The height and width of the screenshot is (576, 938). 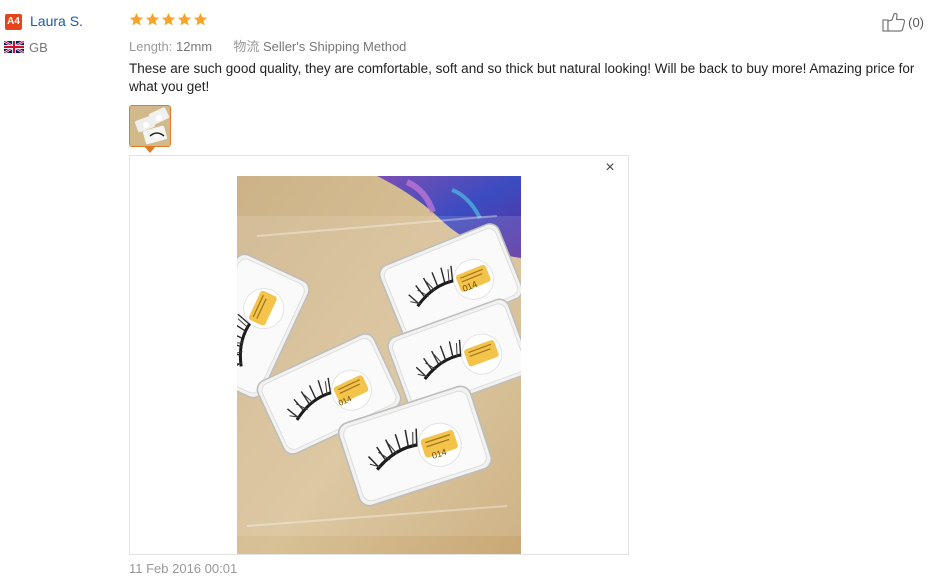 I want to click on attr-label-logistics: 物流, so click(x=246, y=46).